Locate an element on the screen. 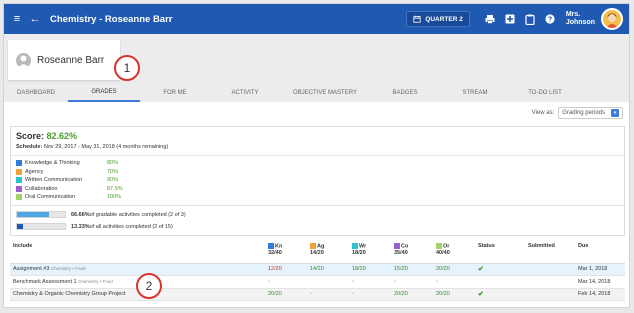 This screenshot has height=313, width=634. skill-item: Written Communication 90% is located at coordinates (69, 180).